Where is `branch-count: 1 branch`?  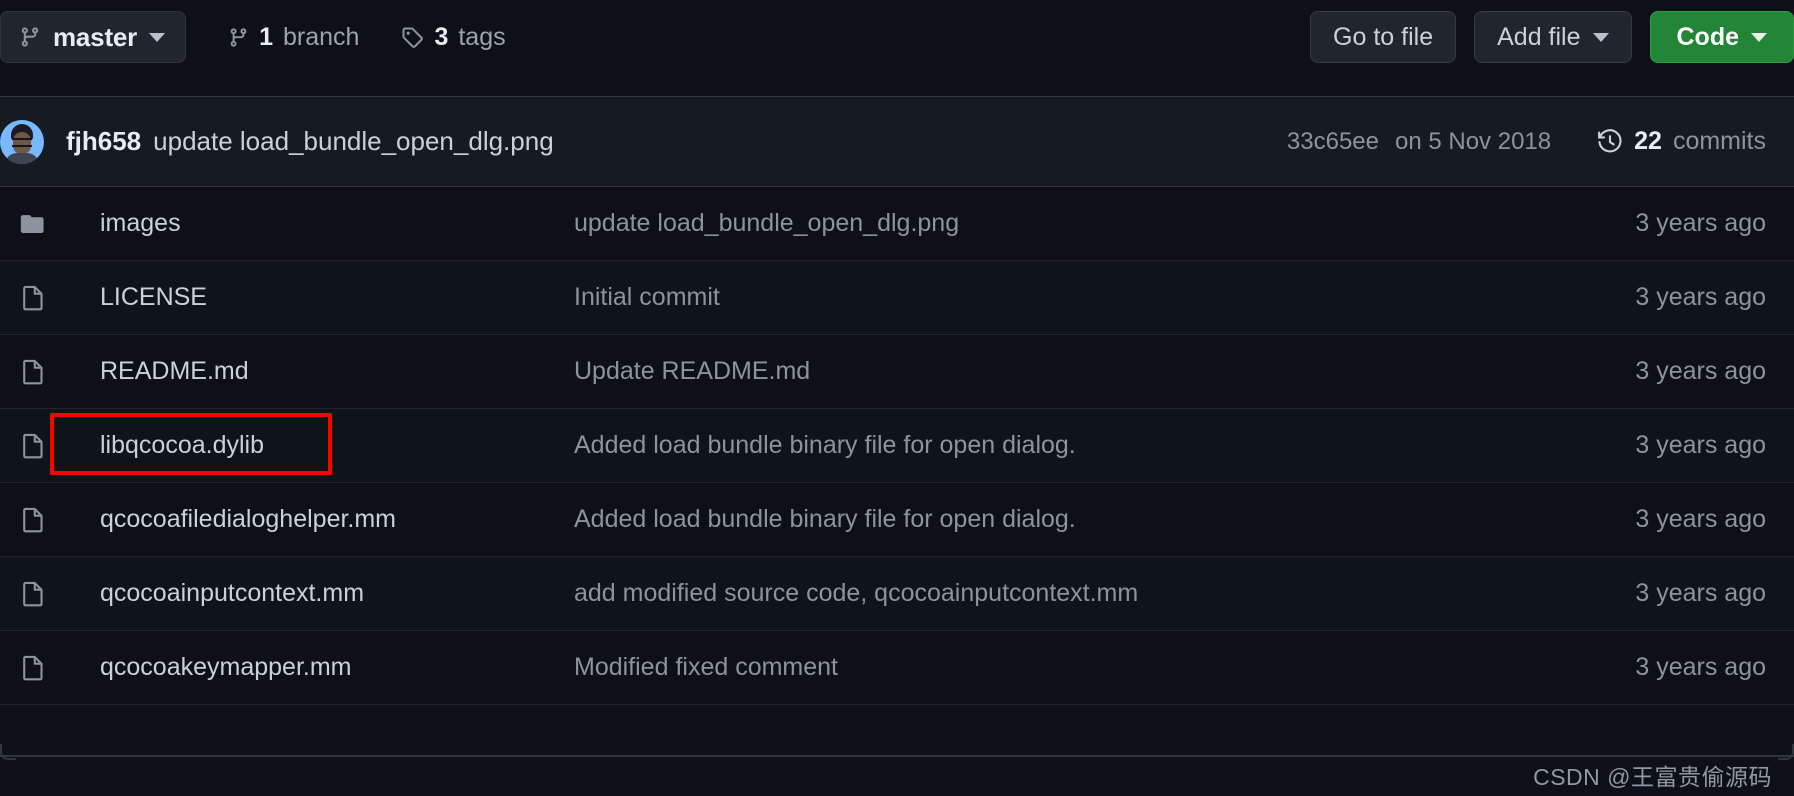 branch-count: 1 branch is located at coordinates (293, 37).